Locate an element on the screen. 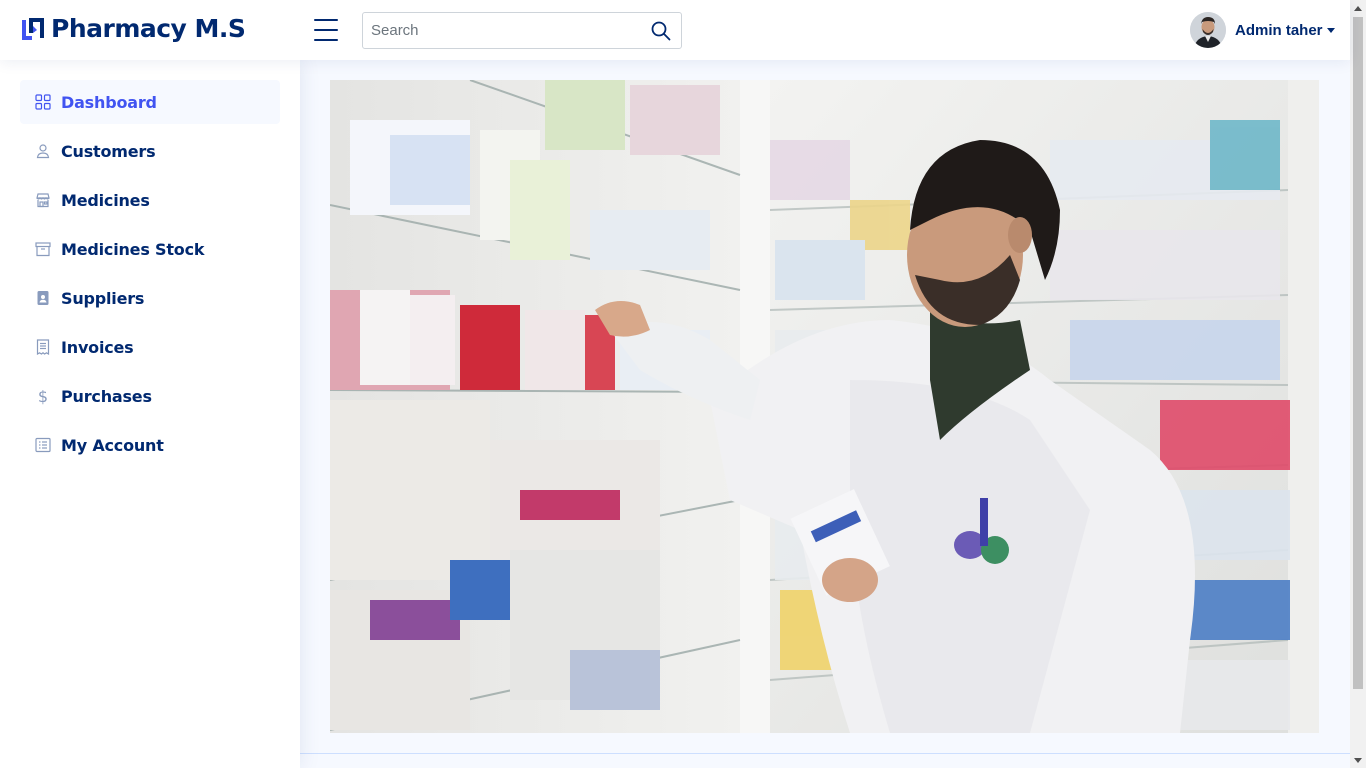  top-header: Pharmacy M.S Admin taher is located at coordinates (675, 30).